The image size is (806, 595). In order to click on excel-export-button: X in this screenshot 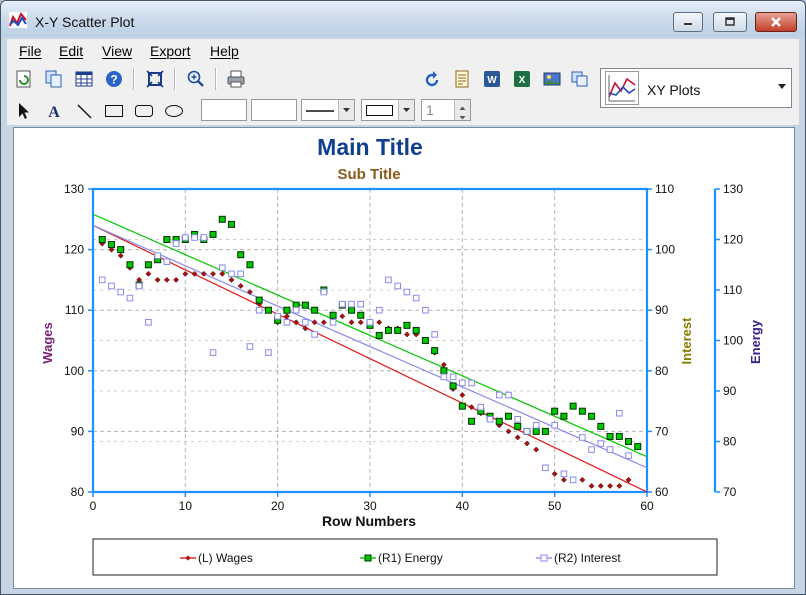, I will do `click(522, 79)`.